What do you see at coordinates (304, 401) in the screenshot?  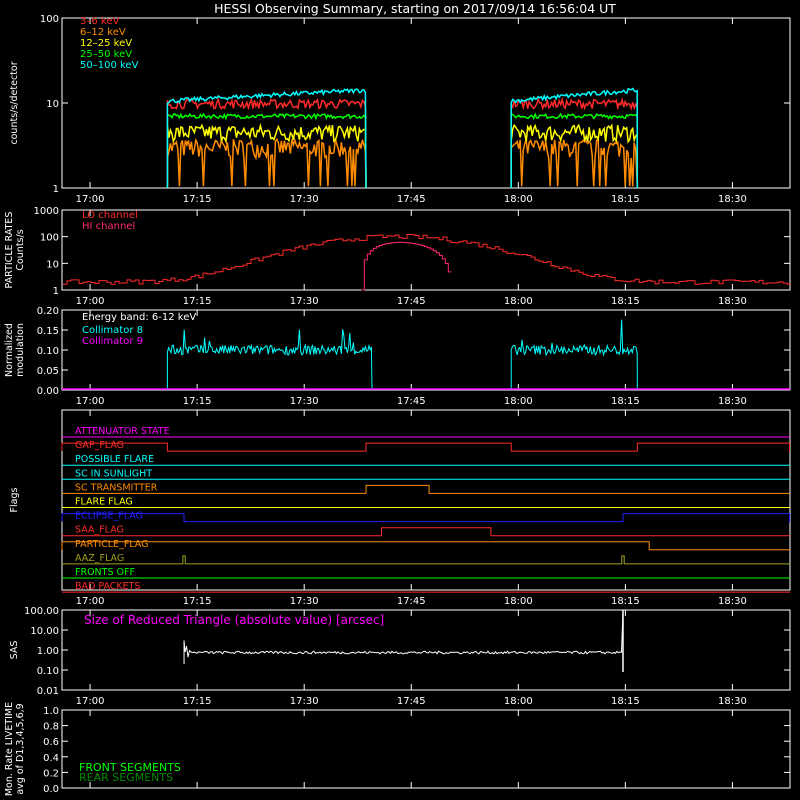 I see `xtick-label-modulation: 17:30` at bounding box center [304, 401].